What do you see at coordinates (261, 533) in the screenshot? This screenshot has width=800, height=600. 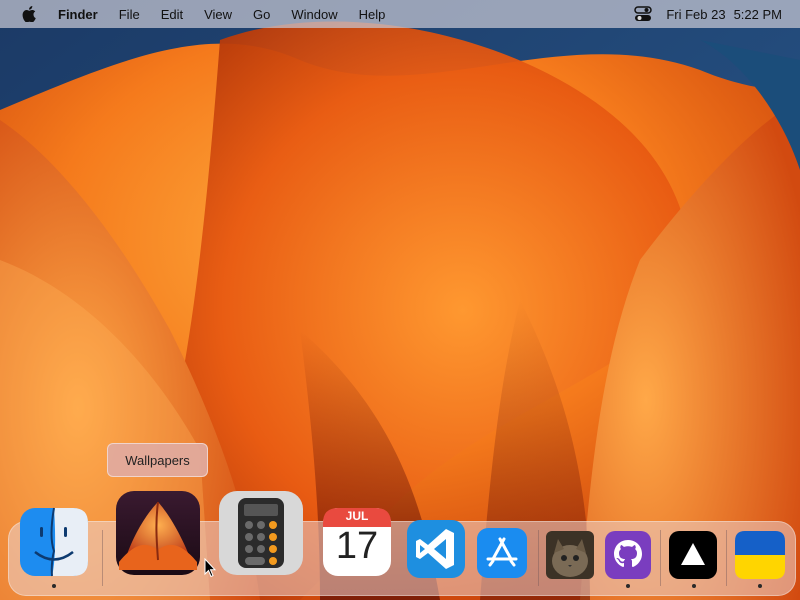 I see `calculator-icon` at bounding box center [261, 533].